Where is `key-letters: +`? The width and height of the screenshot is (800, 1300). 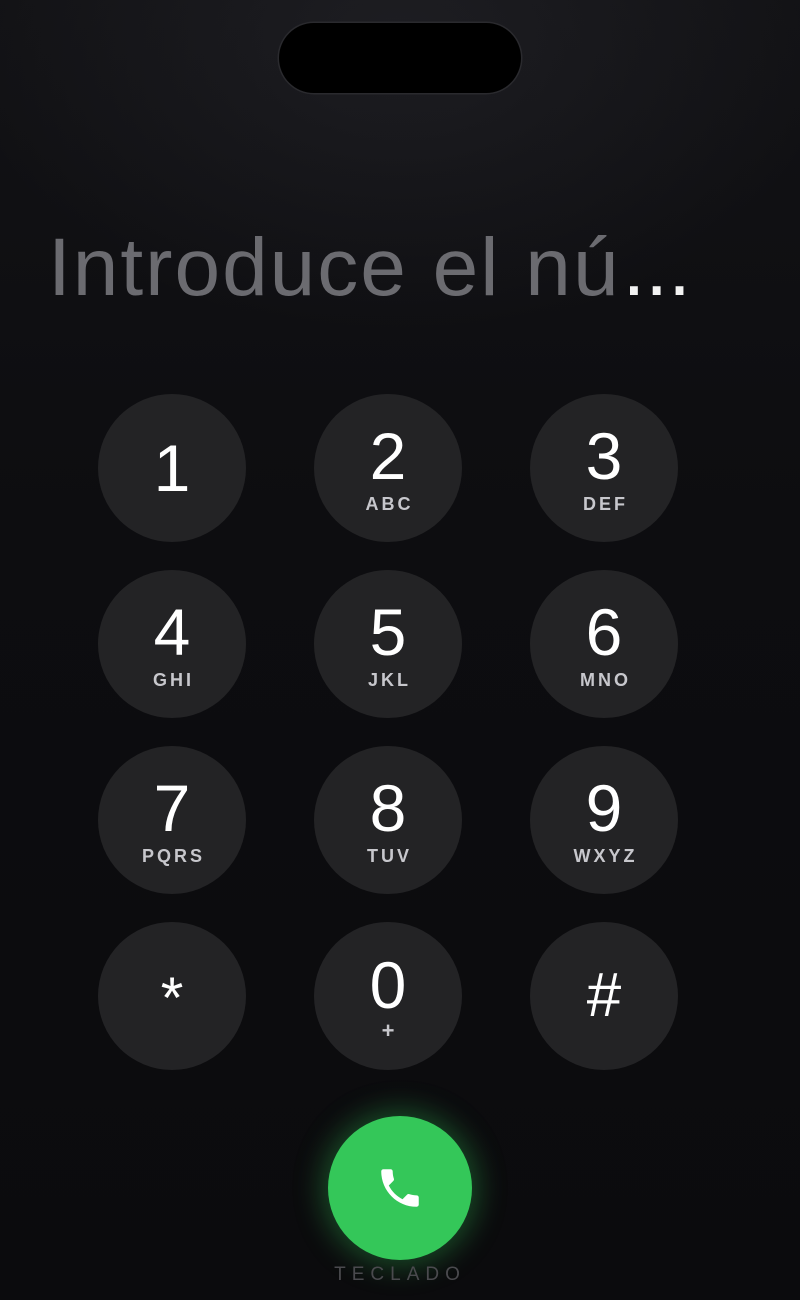 key-letters: + is located at coordinates (388, 1030).